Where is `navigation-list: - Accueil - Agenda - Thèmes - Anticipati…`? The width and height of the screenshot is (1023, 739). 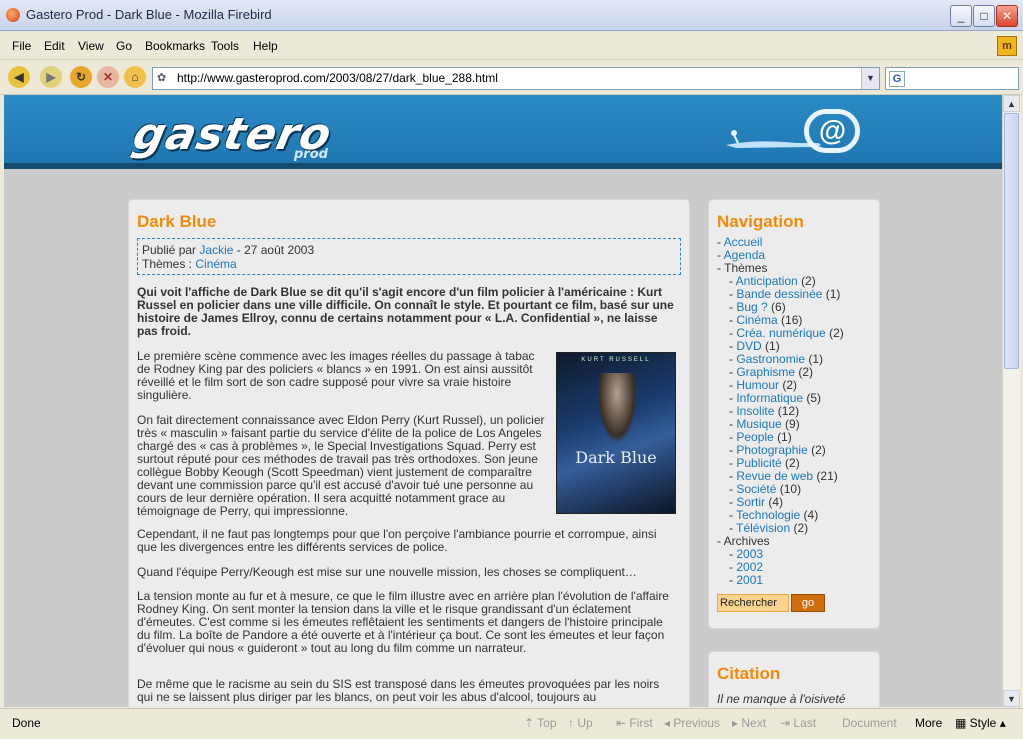
navigation-list: - Accueil - Agenda - Thèmes - Anticipati… is located at coordinates (780, 411).